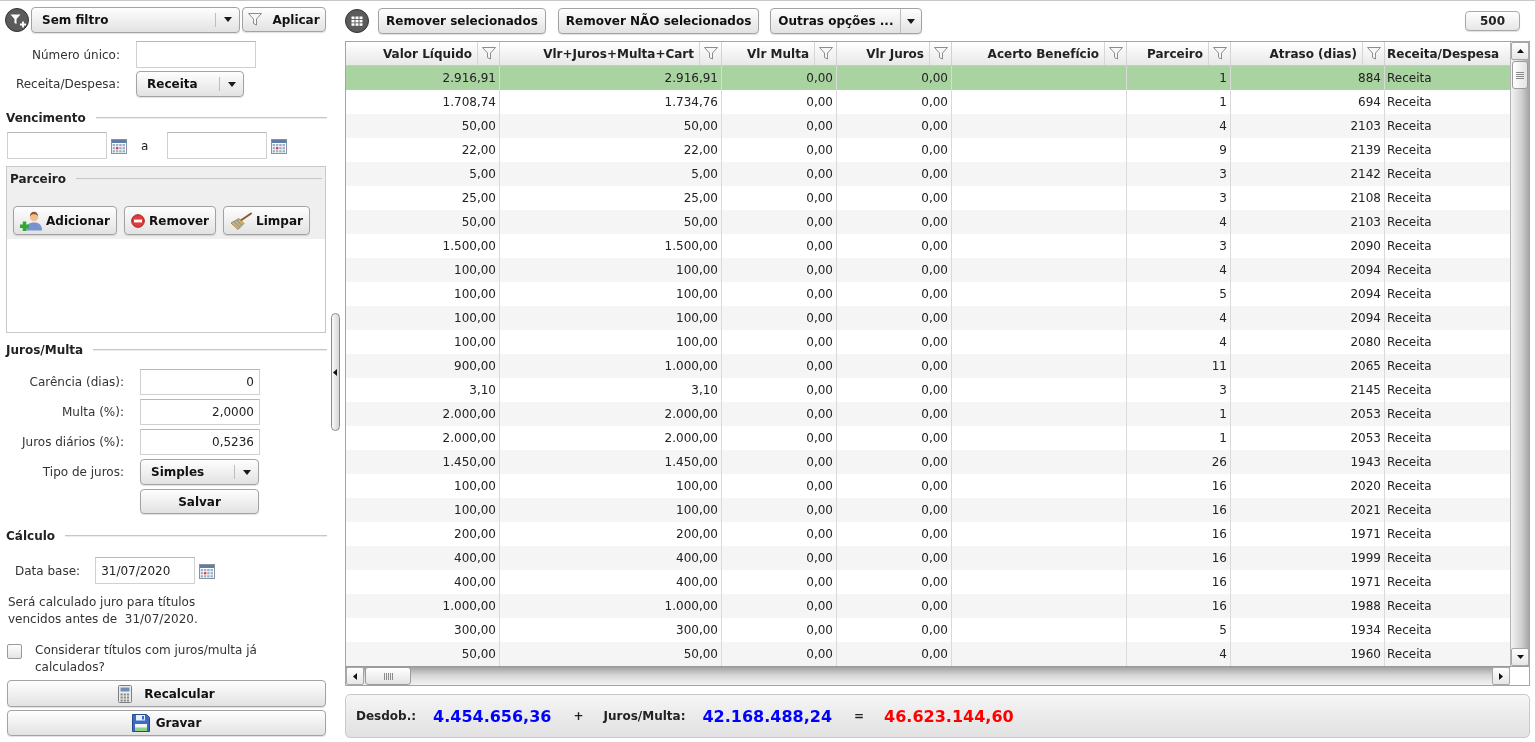 The width and height of the screenshot is (1535, 742). Describe the element at coordinates (135, 19) in the screenshot. I see `filter-select: Sem filtro` at that location.